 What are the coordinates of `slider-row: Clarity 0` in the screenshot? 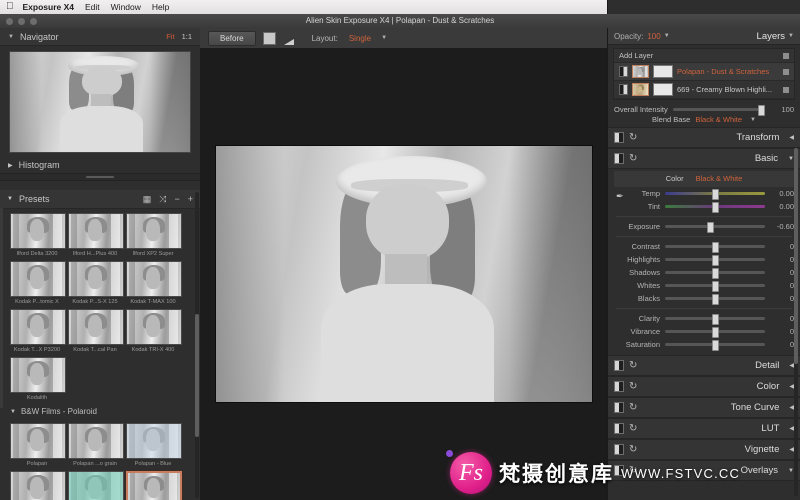 It's located at (704, 318).